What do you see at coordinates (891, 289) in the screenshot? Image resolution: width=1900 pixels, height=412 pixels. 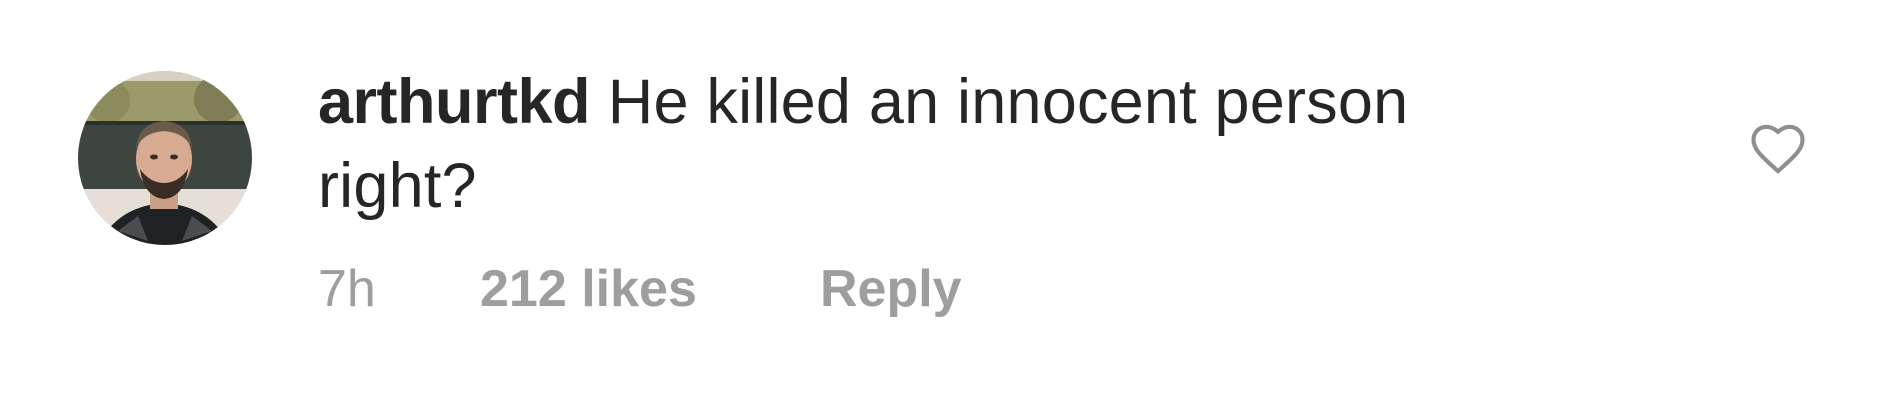 I see `reply-button: Reply` at bounding box center [891, 289].